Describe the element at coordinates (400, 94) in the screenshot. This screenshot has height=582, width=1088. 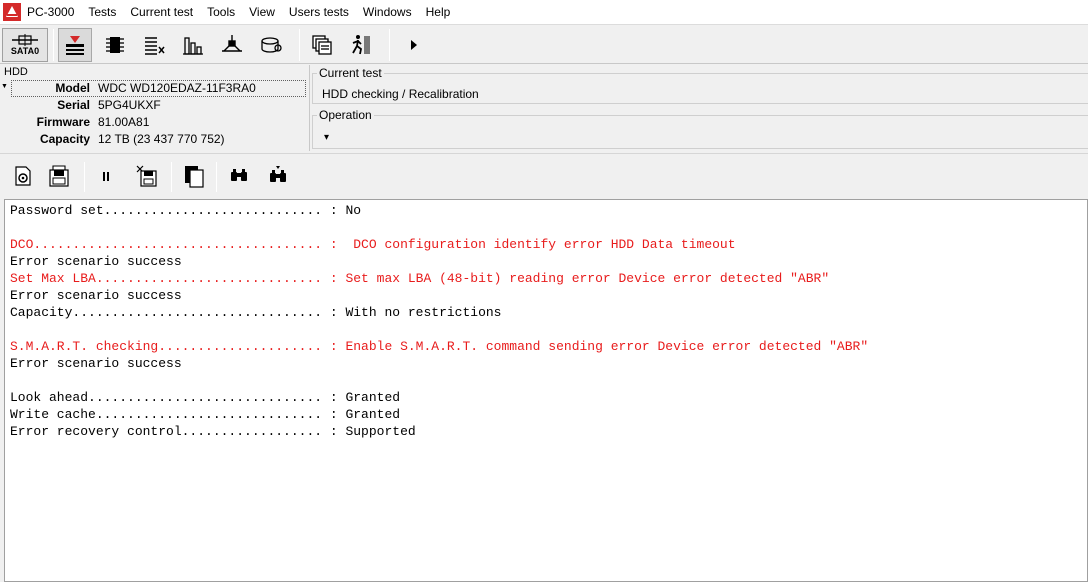
I see `current-test-value: HDD checking / Recalibration` at that location.